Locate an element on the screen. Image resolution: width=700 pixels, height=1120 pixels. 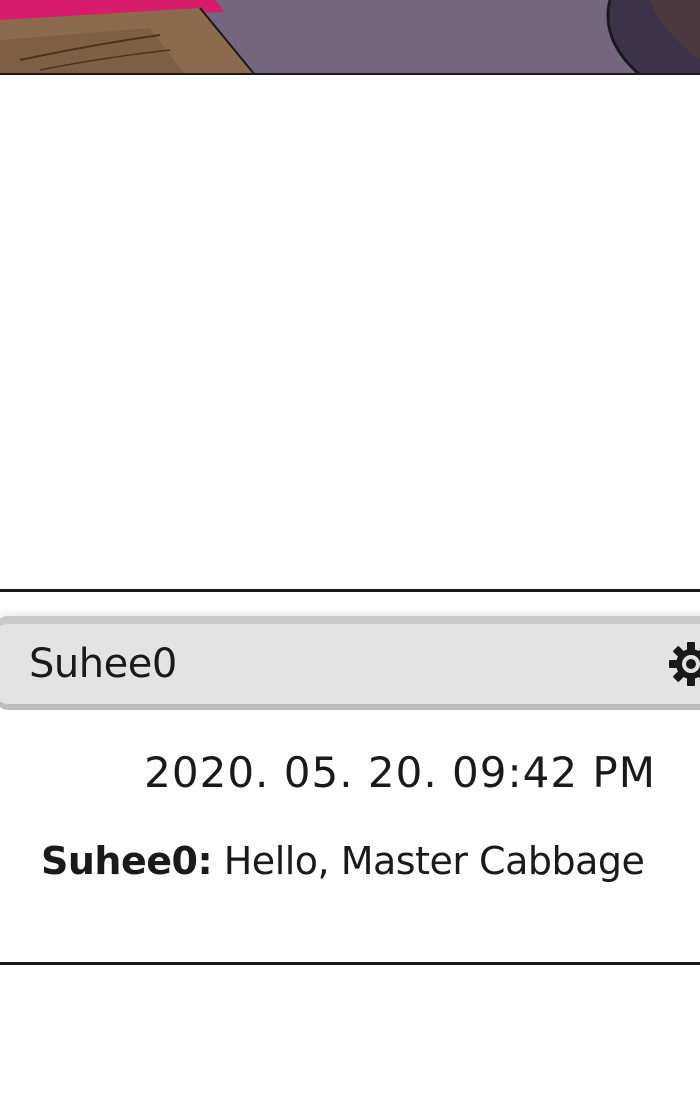
chat-header-title: Suhee0 is located at coordinates (103, 664).